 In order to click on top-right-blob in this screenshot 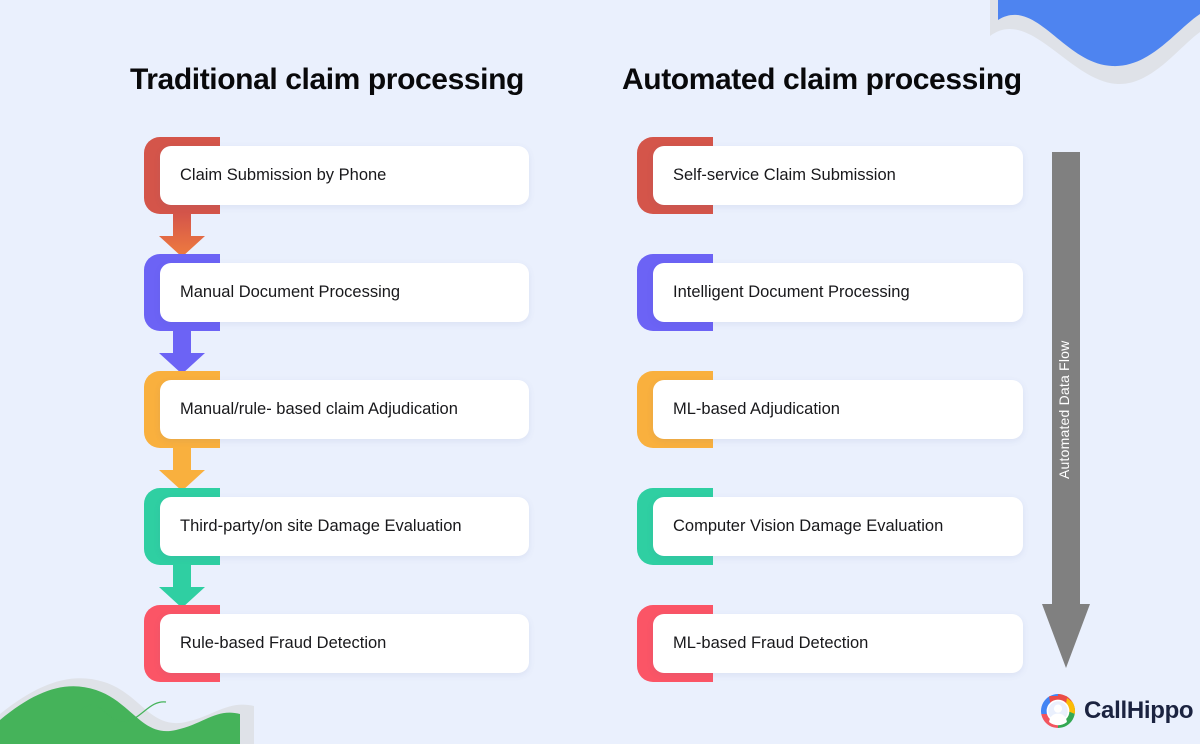, I will do `click(1099, 33)`.